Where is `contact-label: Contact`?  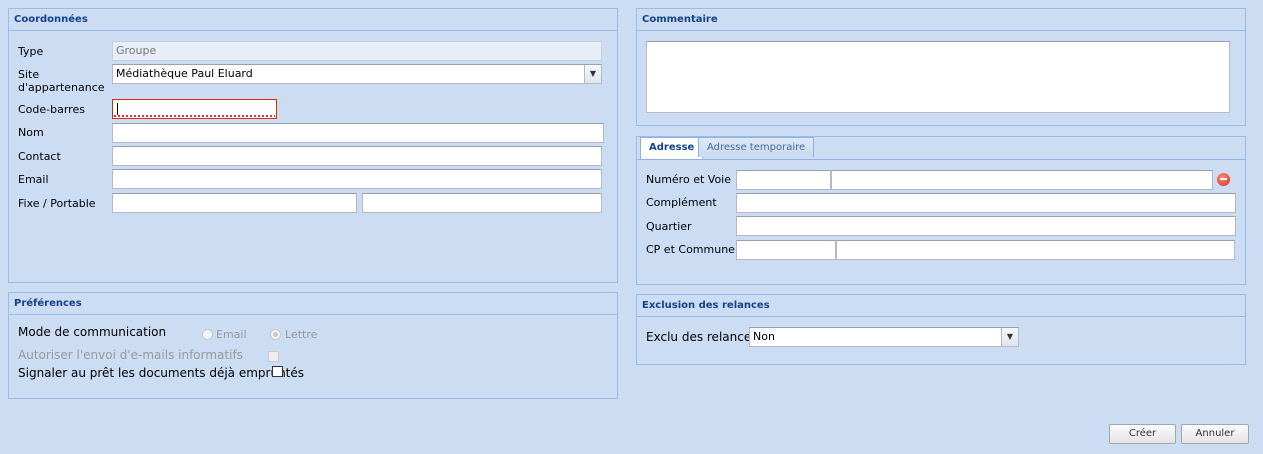
contact-label: Contact is located at coordinates (39, 156).